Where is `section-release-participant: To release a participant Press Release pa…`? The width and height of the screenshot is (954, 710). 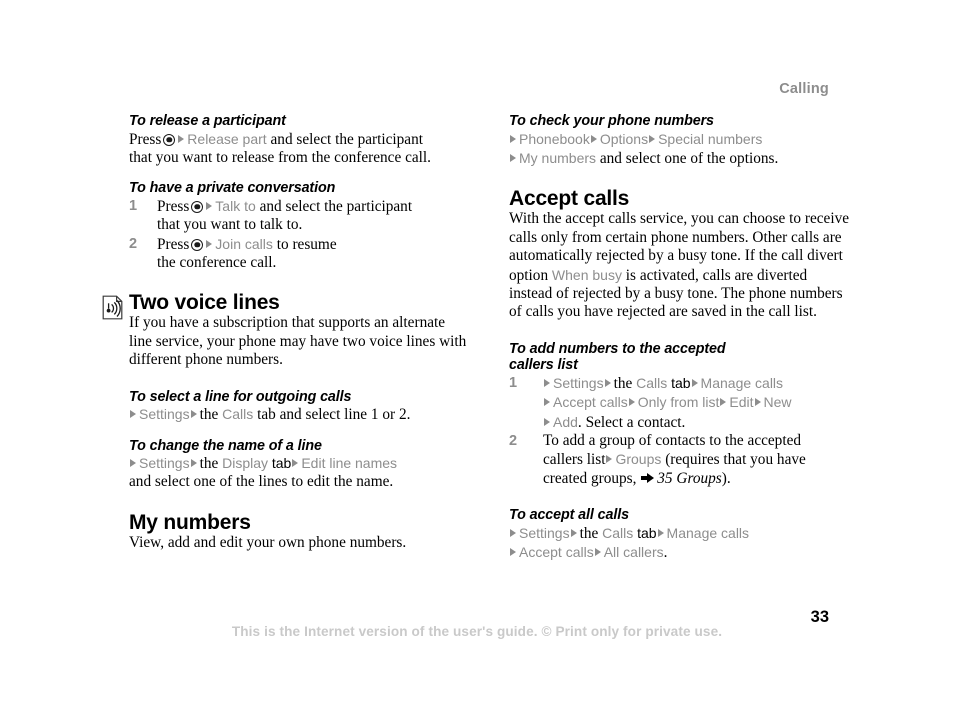
section-release-participant: To release a participant Press Release pa… is located at coordinates (299, 140).